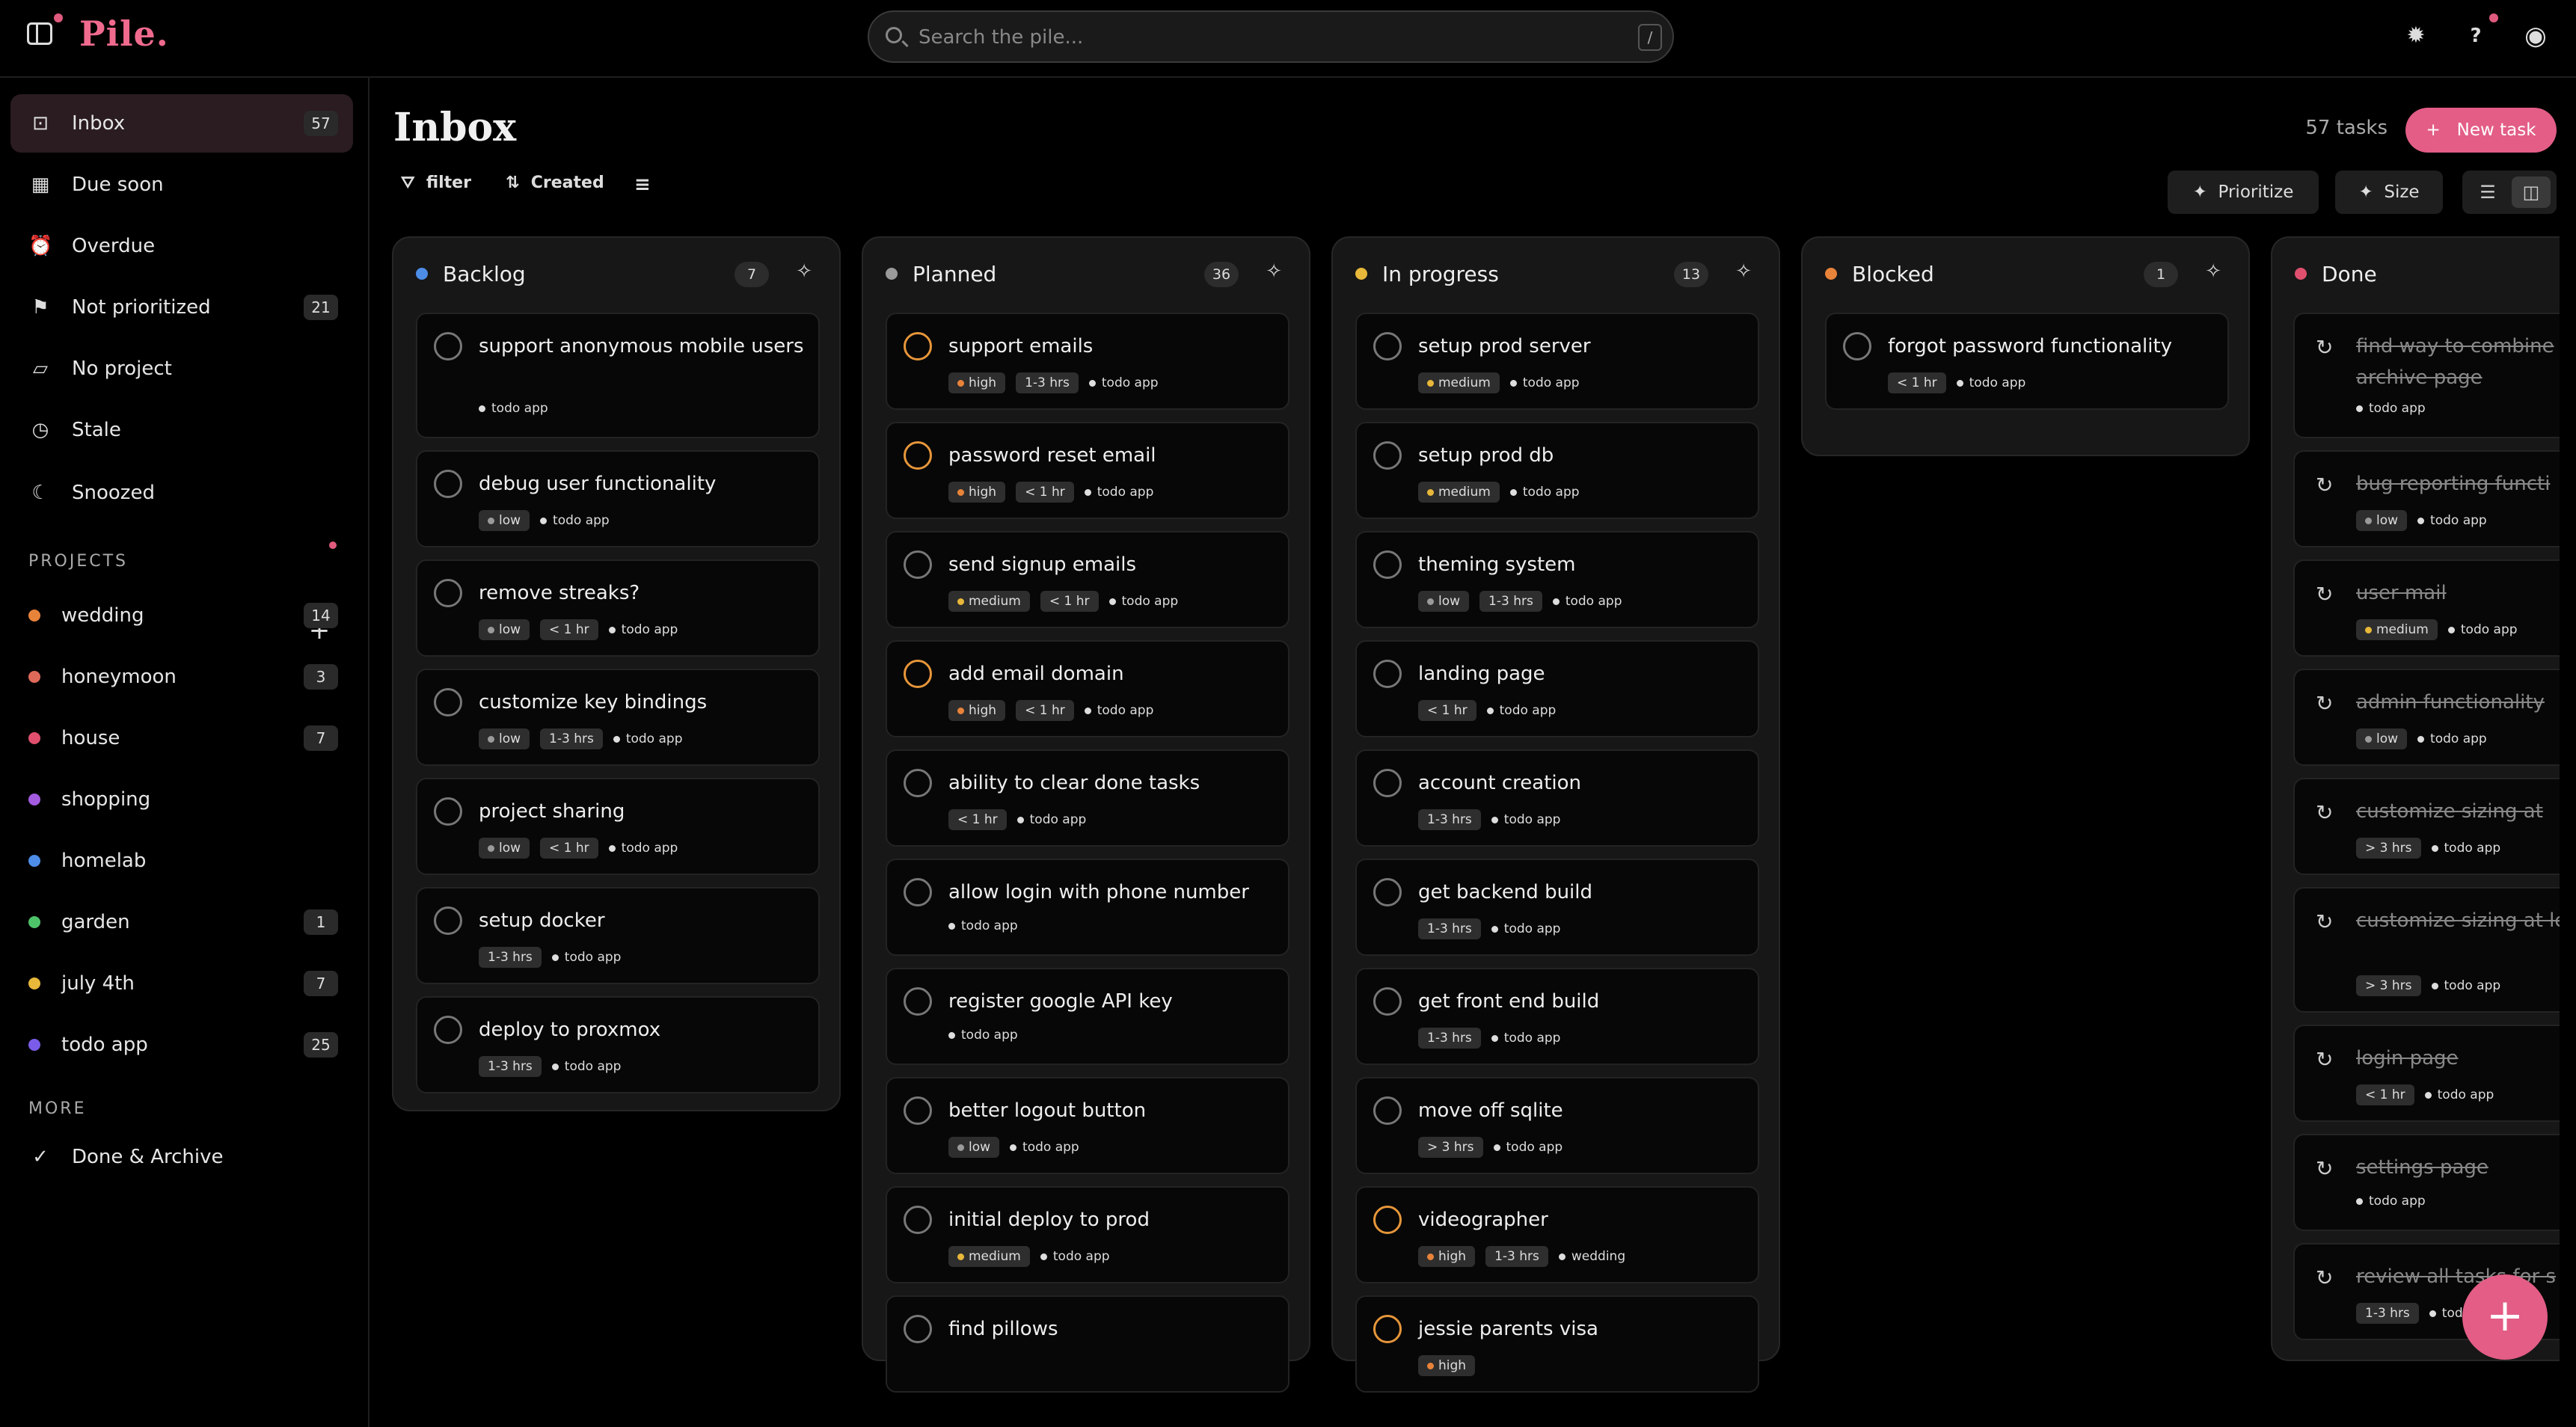  I want to click on task-card: ↻ customize sizing at > 3 hrs todo app, so click(2426, 826).